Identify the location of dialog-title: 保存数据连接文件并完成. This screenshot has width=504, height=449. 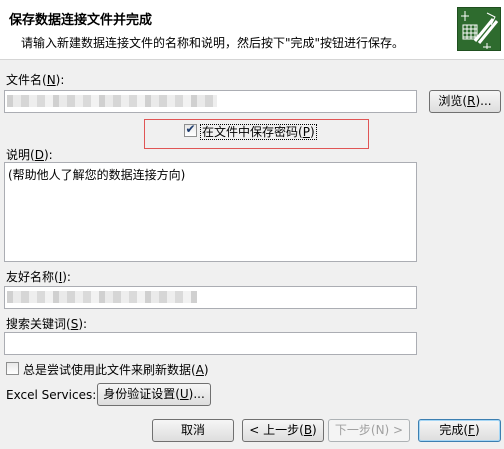
(81, 20).